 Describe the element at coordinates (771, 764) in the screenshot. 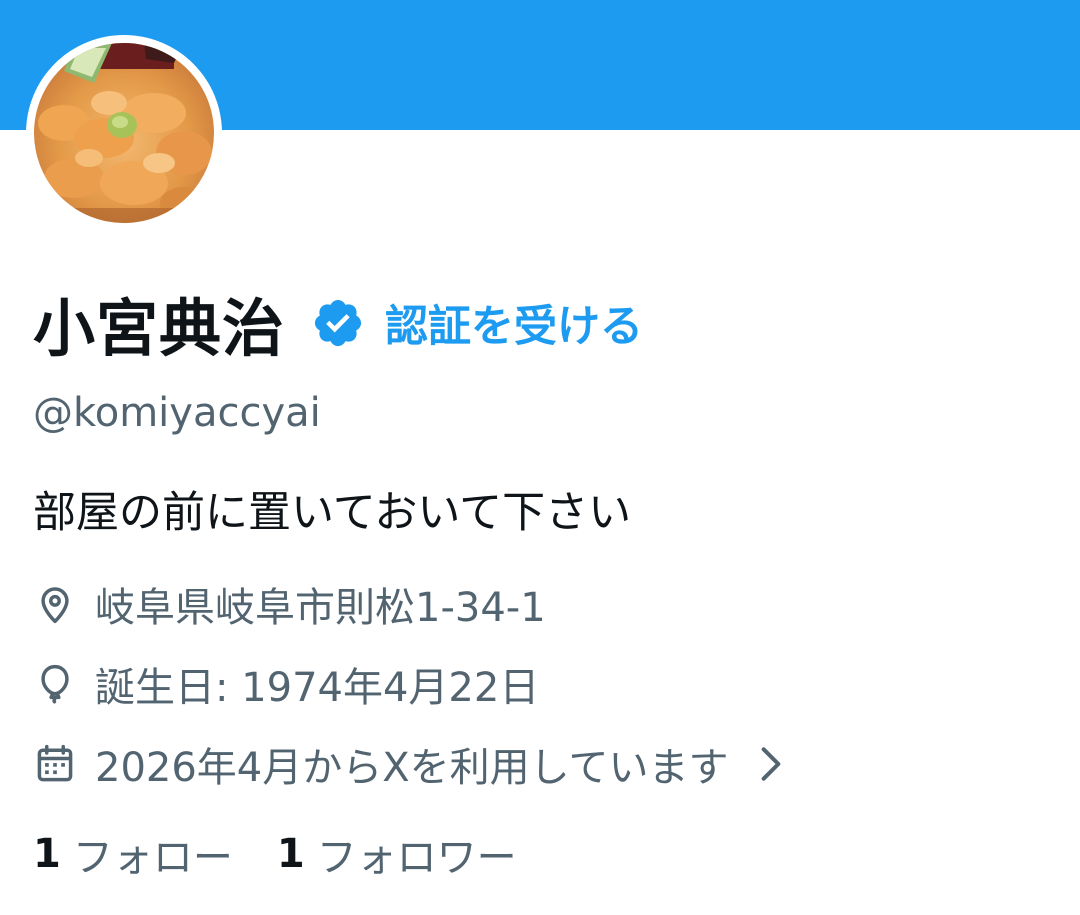

I see `chevron-right-icon` at that location.